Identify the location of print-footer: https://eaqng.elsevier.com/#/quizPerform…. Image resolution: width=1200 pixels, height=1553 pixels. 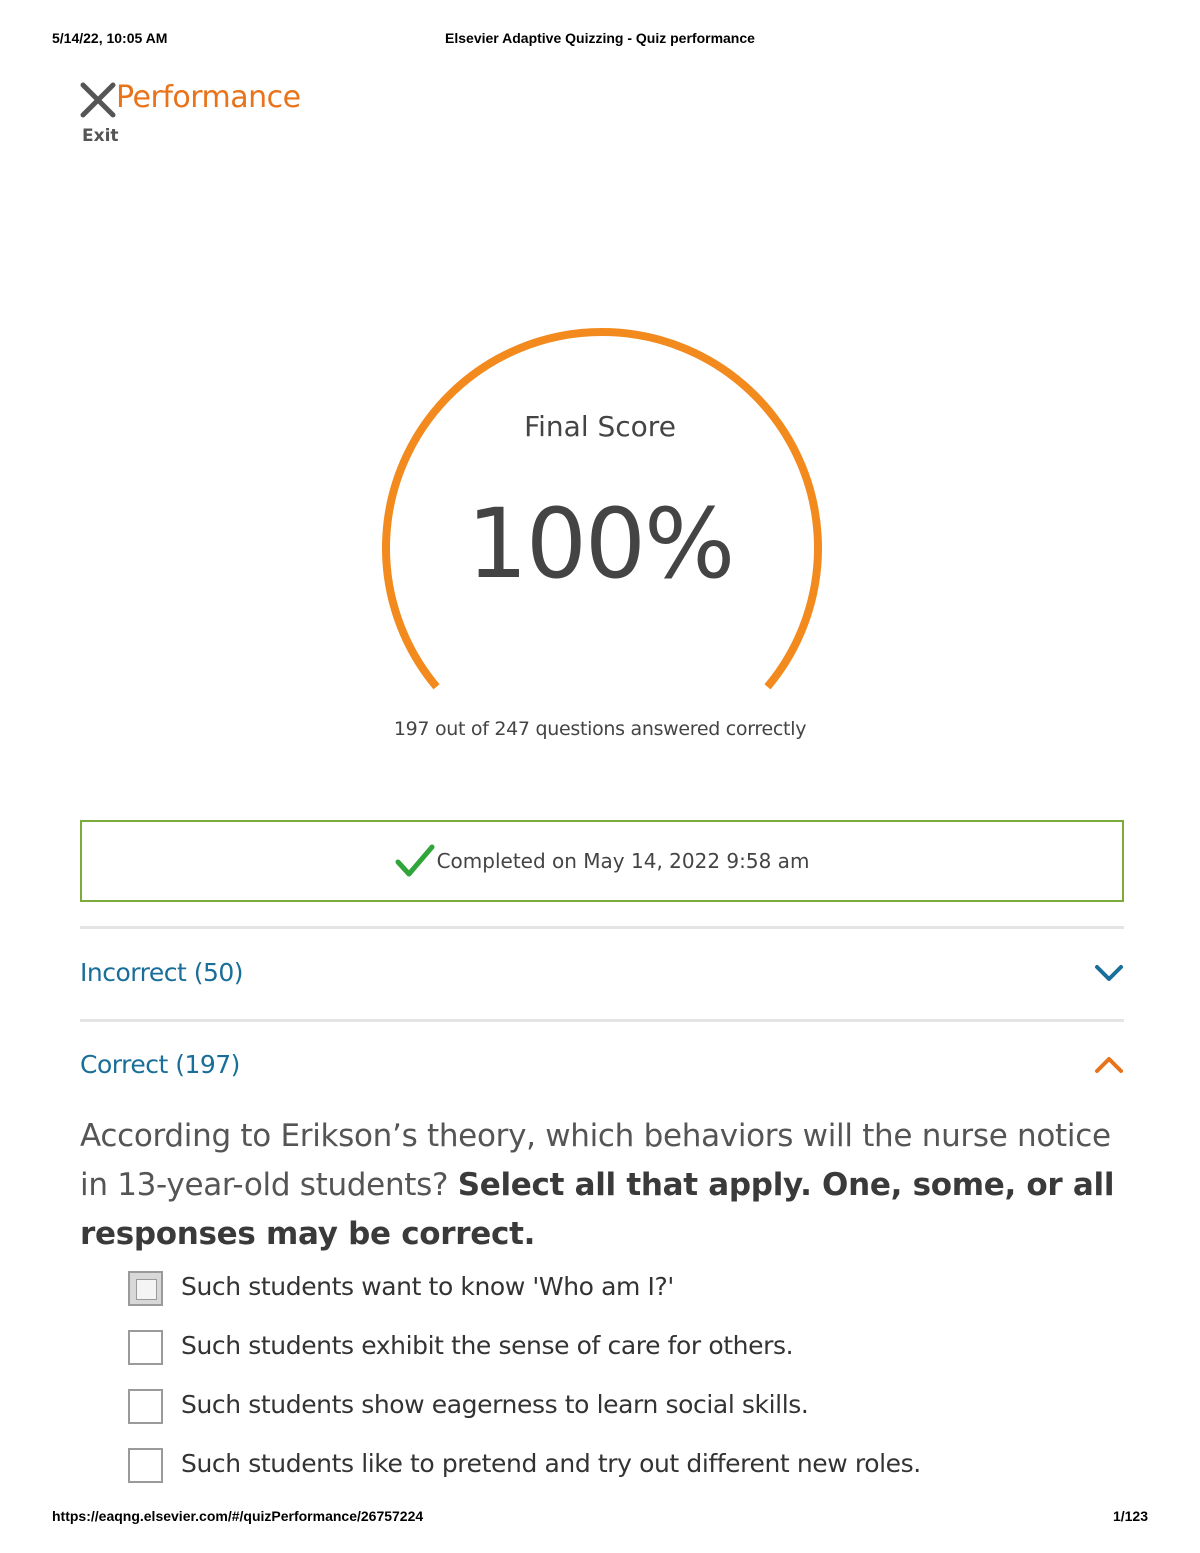
(600, 1518).